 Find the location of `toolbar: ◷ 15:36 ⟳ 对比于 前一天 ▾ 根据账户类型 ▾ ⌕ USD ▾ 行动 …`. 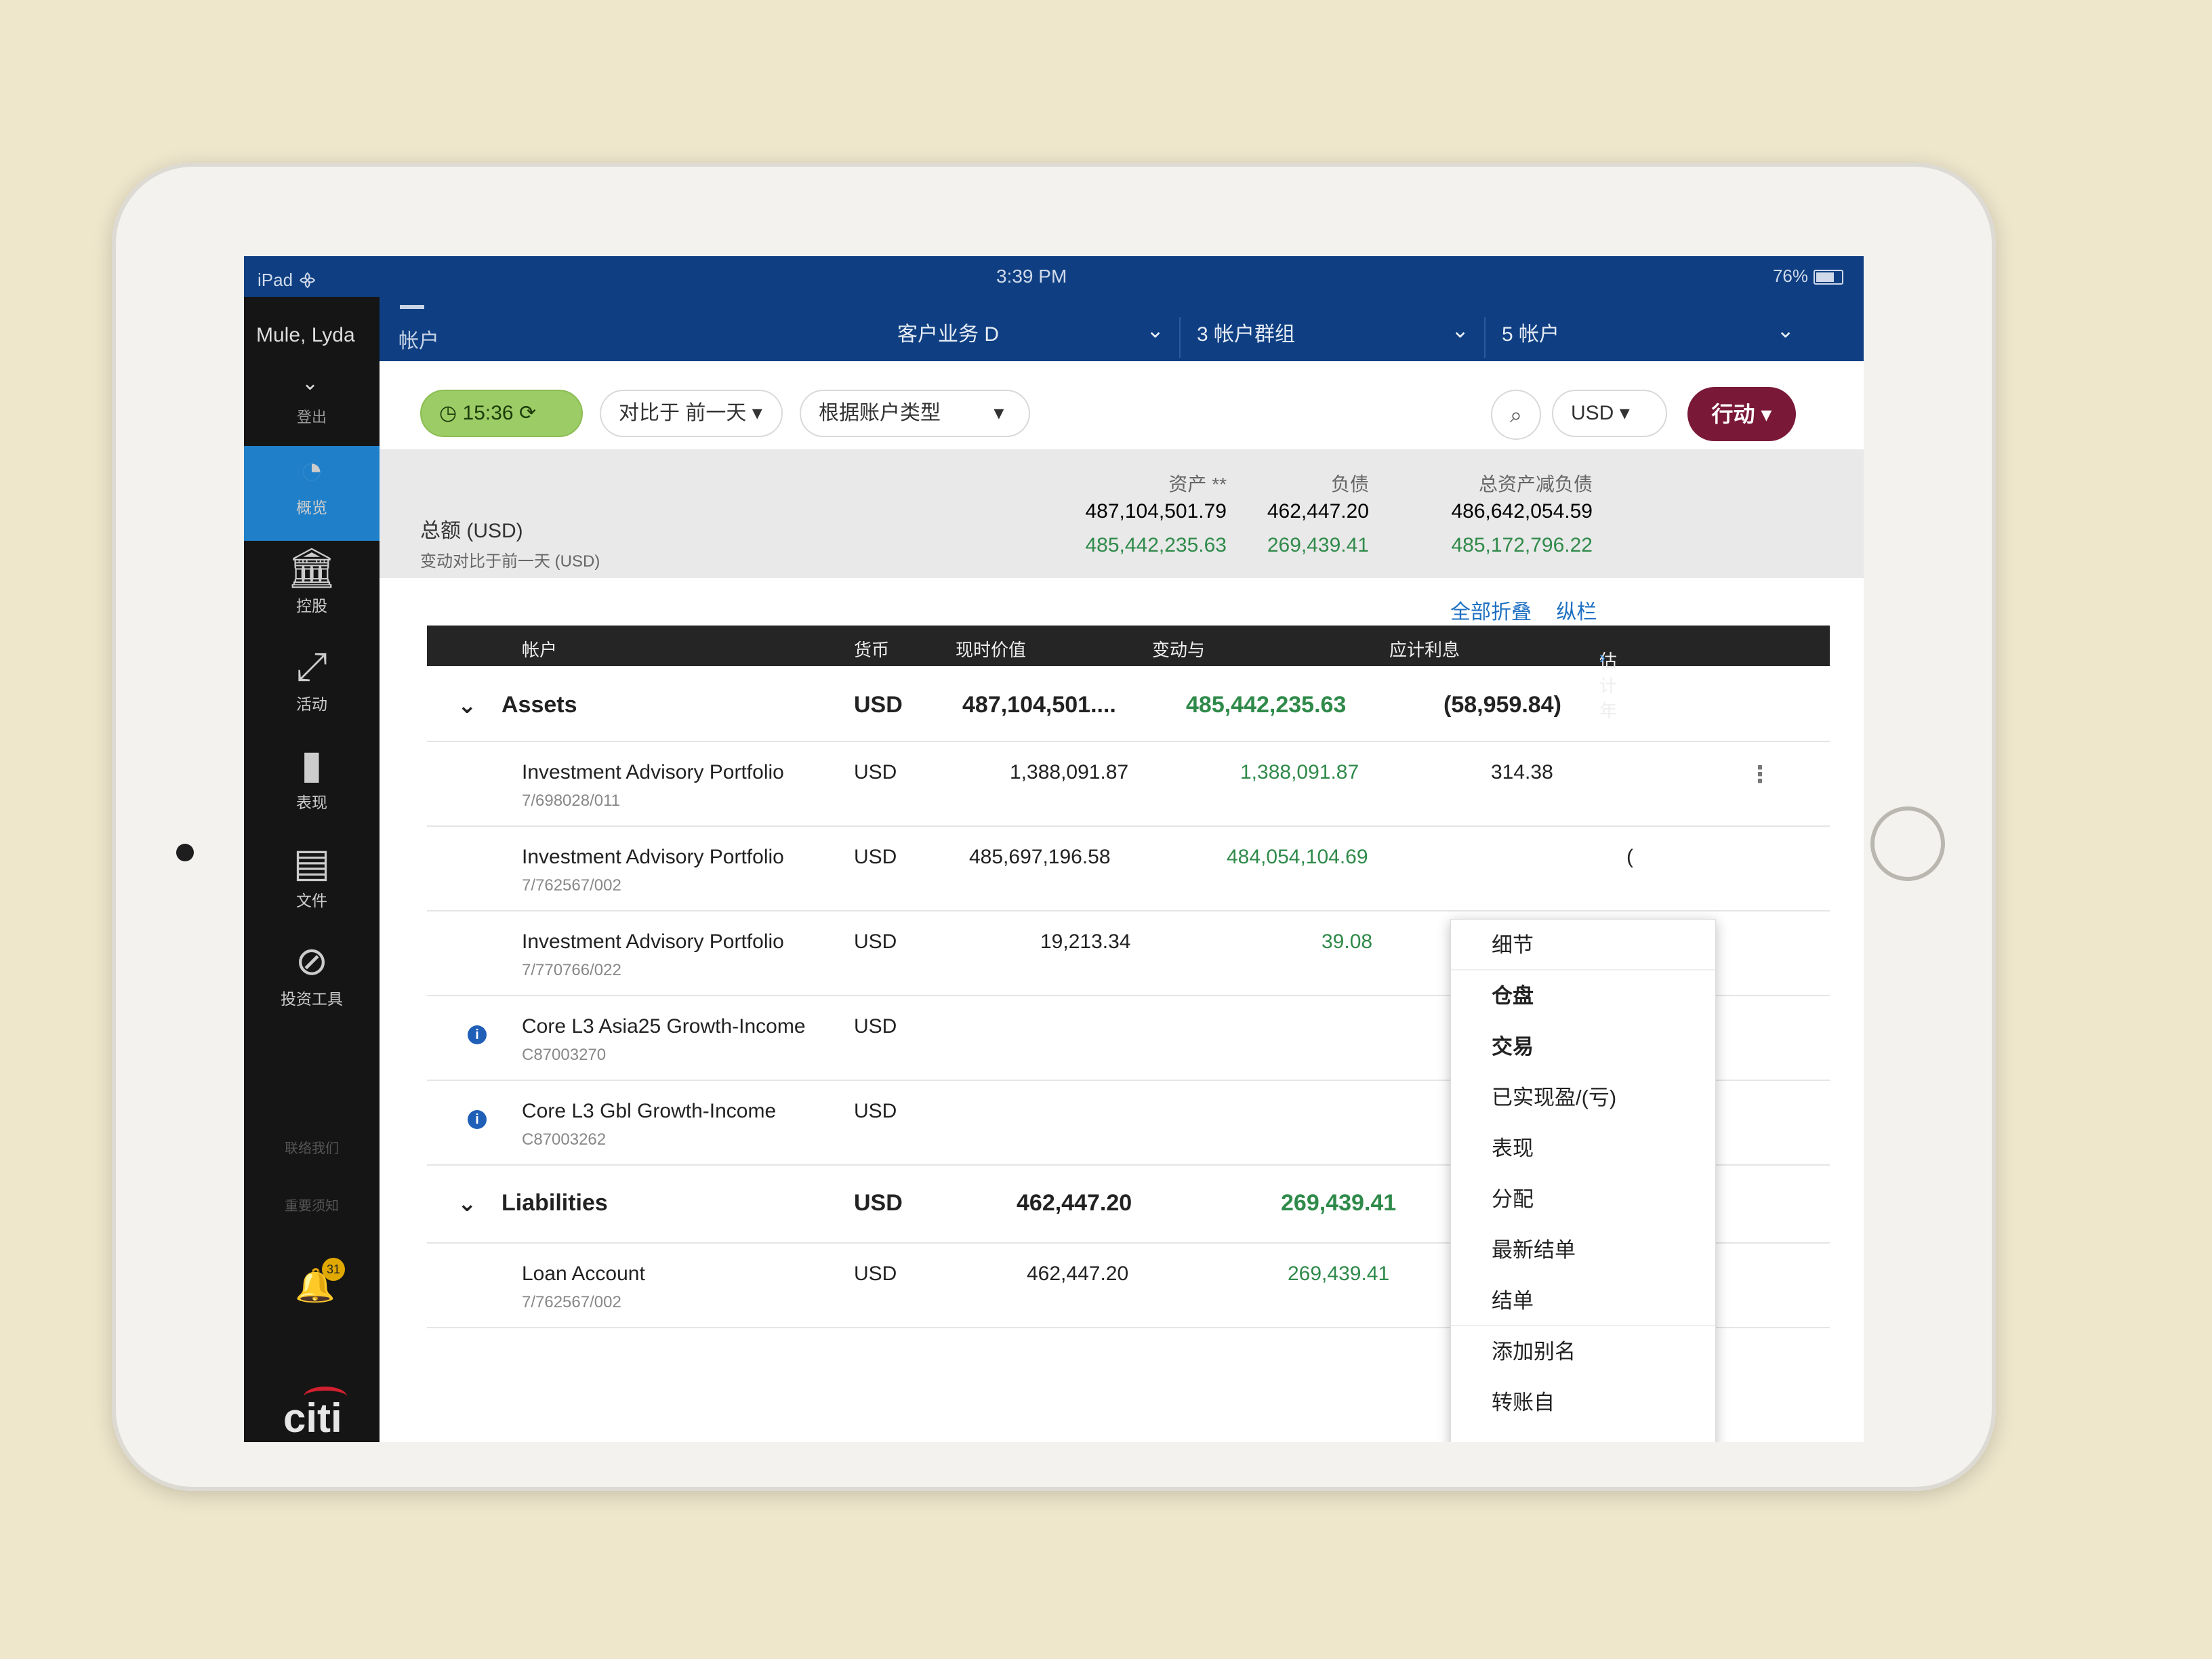

toolbar: ◷ 15:36 ⟳ 对比于 前一天 ▾ 根据账户类型 ▾ ⌕ USD ▾ 行动 … is located at coordinates (1122, 405).